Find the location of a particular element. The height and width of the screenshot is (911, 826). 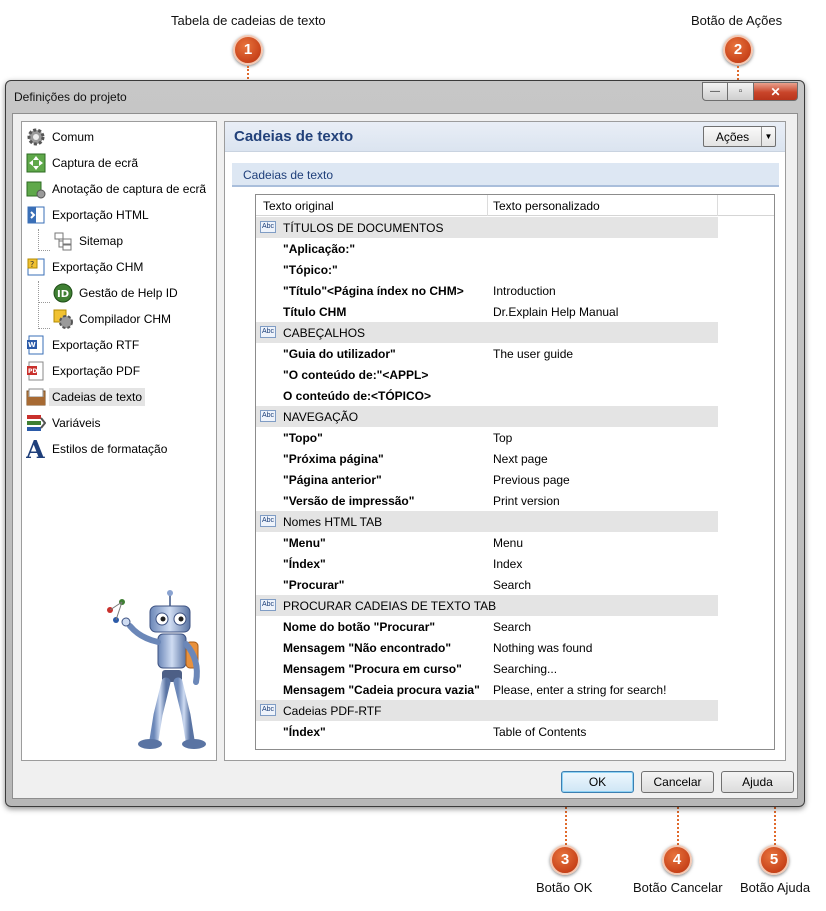

table-row: "Aplicação:" is located at coordinates (487, 248).